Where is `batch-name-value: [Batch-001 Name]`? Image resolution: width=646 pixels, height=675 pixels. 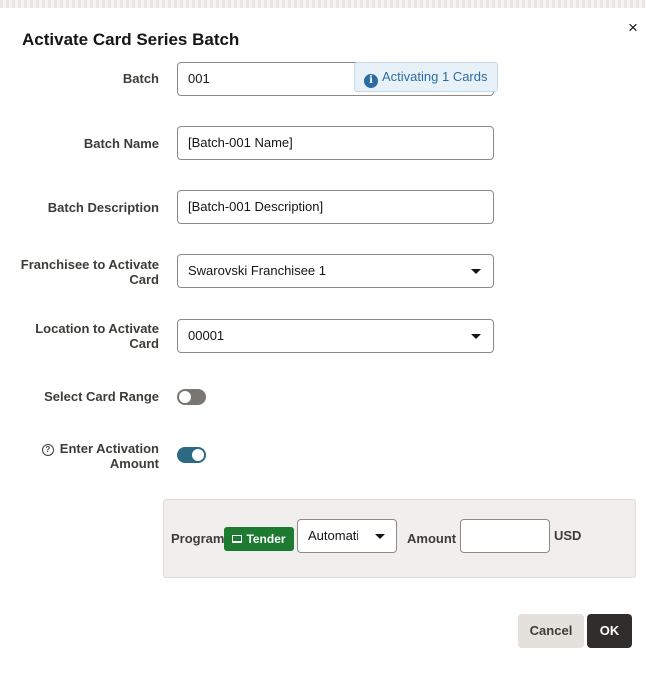
batch-name-value: [Batch-001 Name] is located at coordinates (240, 142).